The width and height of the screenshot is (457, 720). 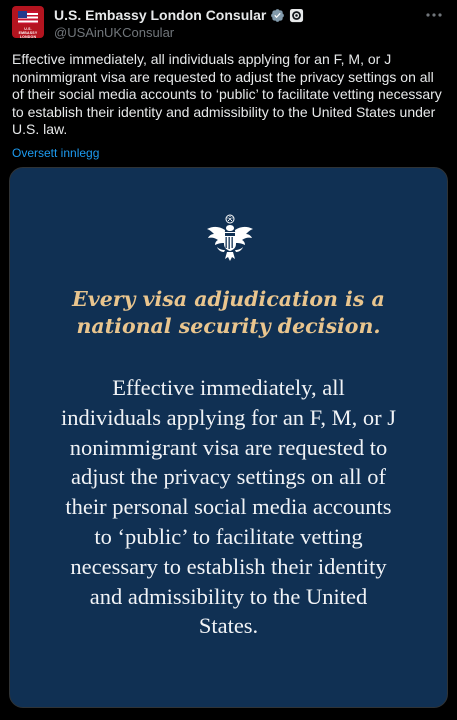 I want to click on avatar-text: U.S. EMBASSY LONDON, so click(x=28, y=32).